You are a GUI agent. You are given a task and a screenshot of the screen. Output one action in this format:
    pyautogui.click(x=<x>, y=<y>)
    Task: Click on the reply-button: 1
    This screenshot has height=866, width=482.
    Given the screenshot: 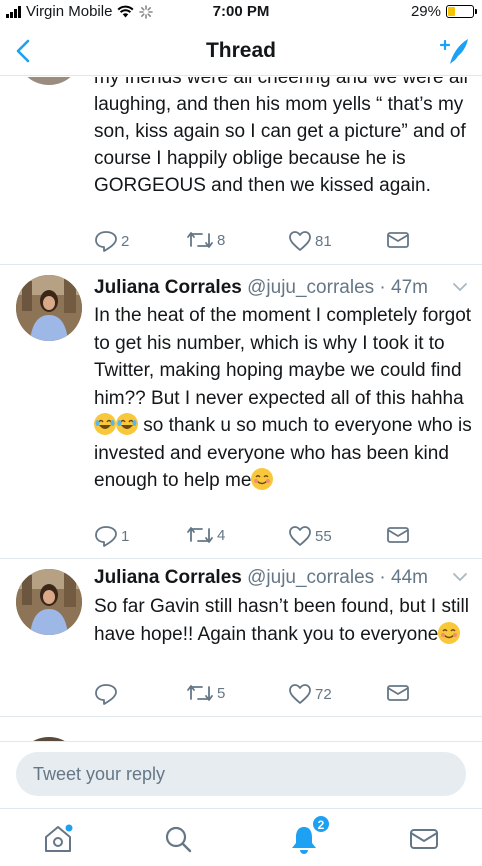 What is the action you would take?
    pyautogui.click(x=111, y=536)
    